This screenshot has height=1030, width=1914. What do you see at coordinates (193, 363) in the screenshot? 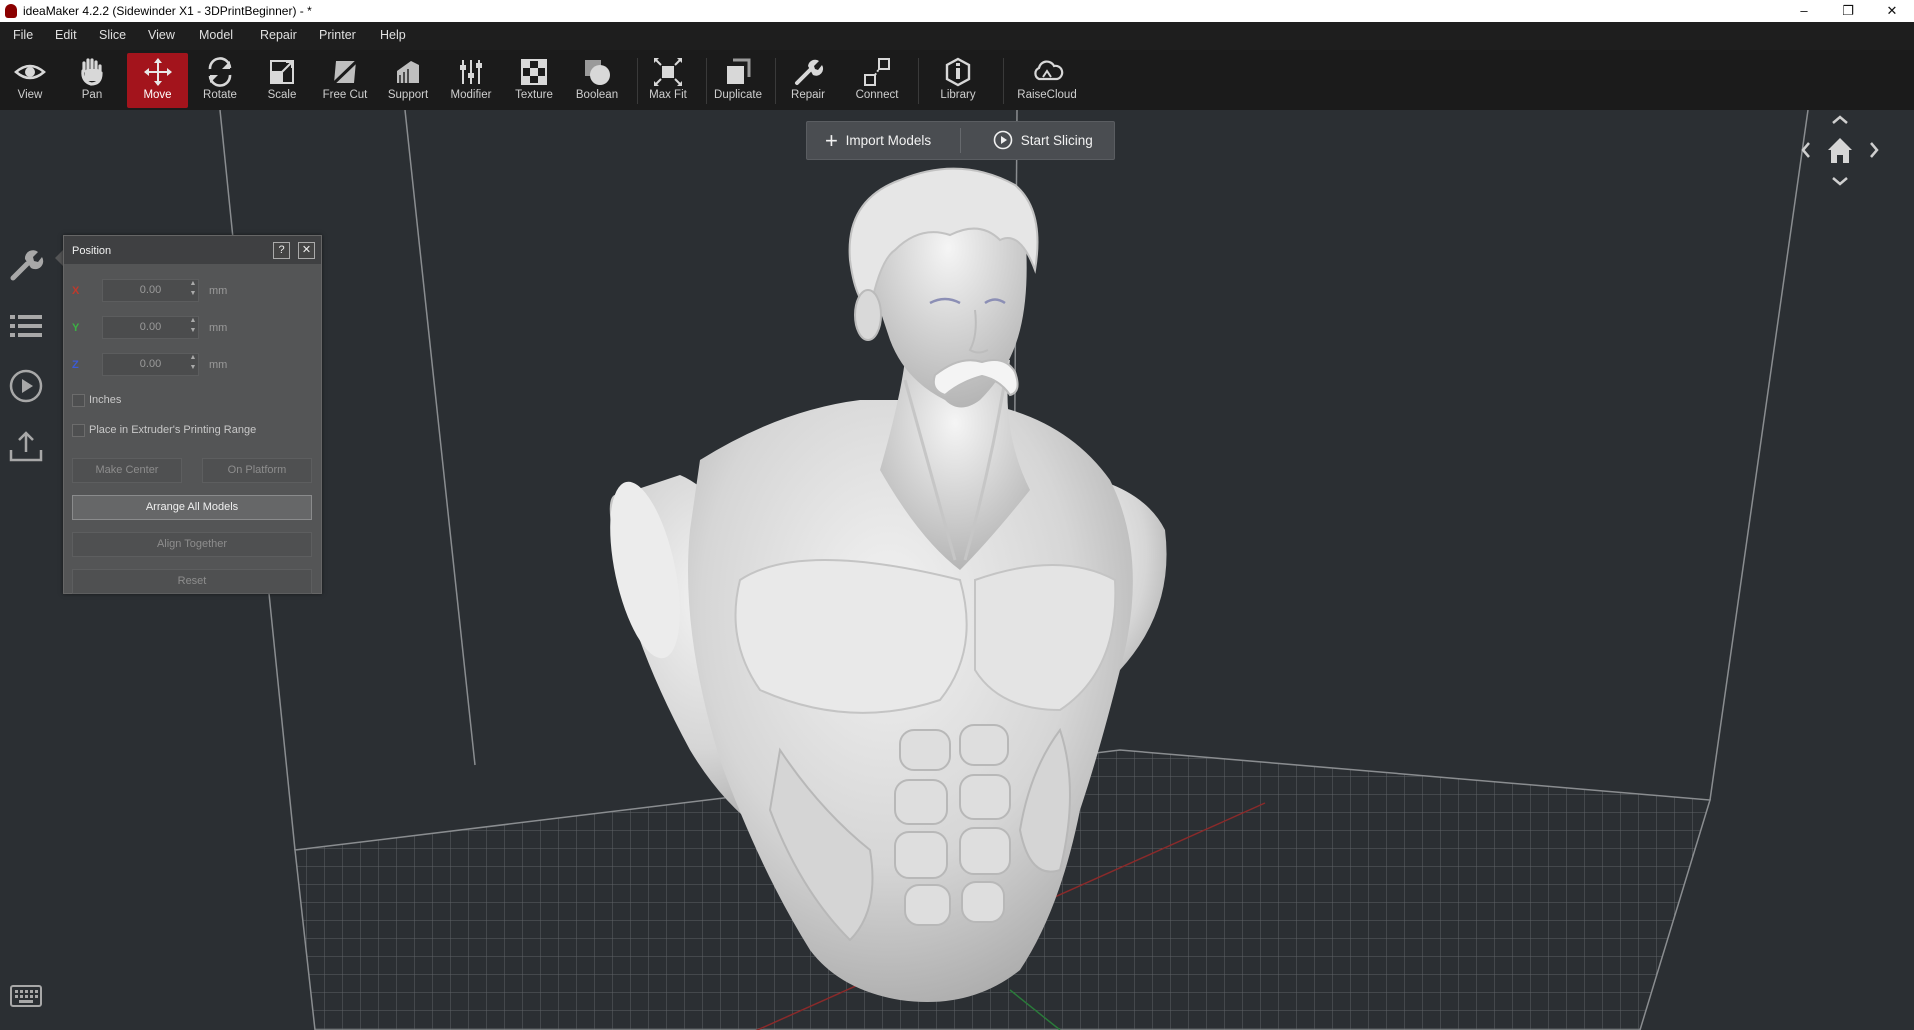
I see `z-spinner: ▲ ▼` at bounding box center [193, 363].